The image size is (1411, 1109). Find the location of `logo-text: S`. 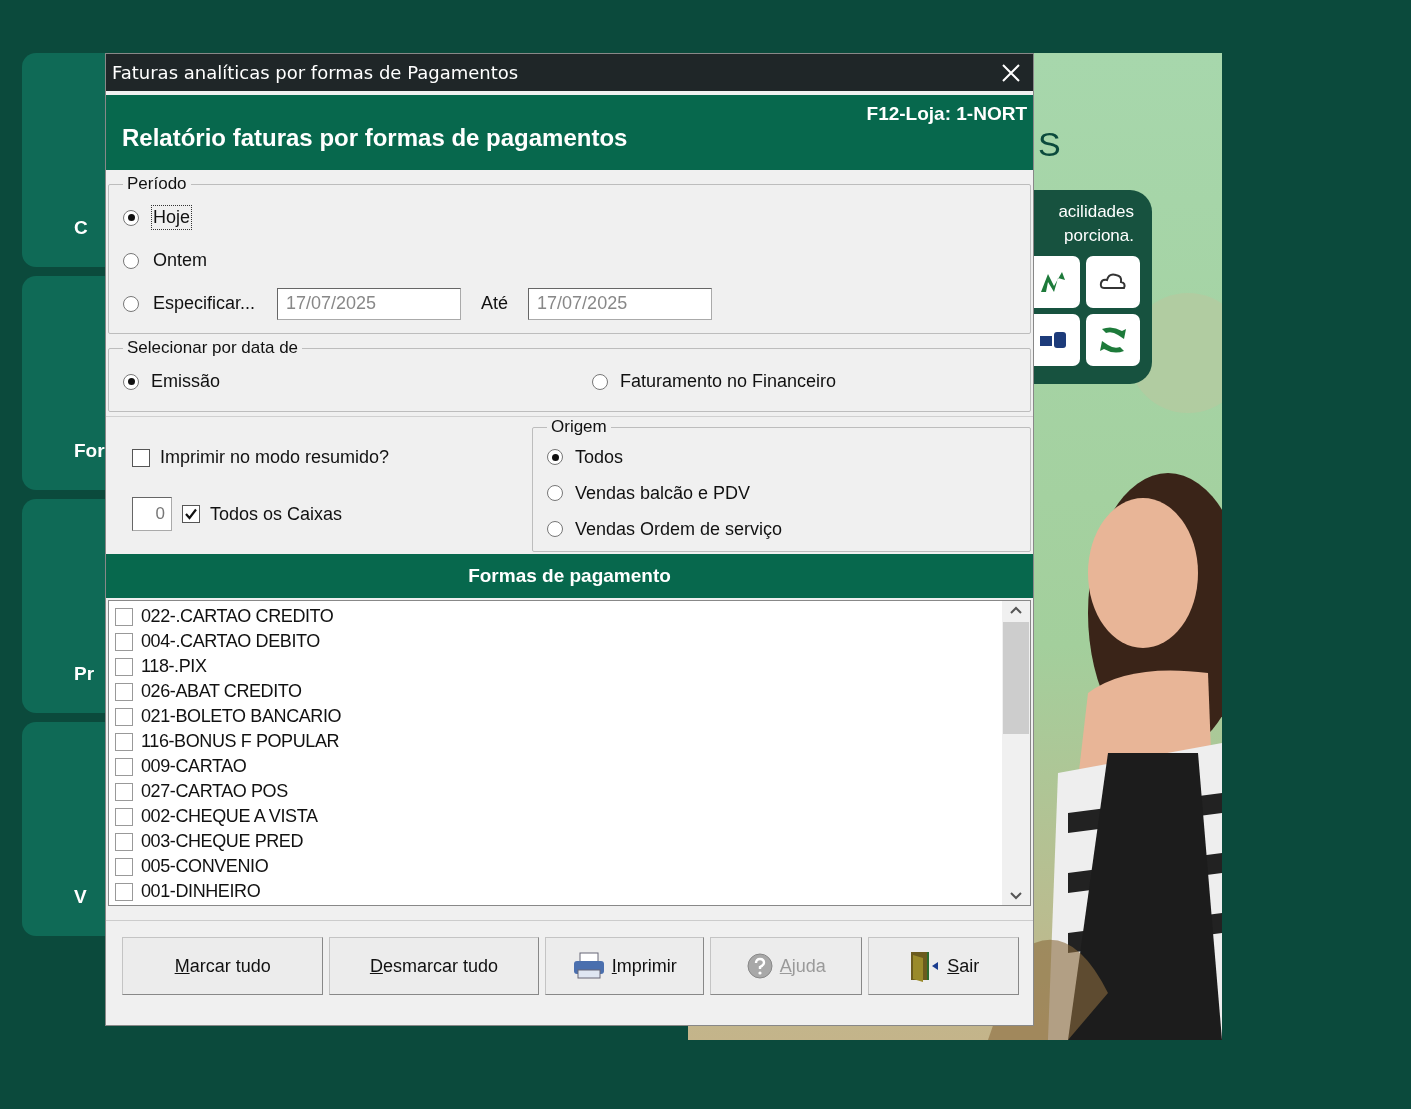

logo-text: S is located at coordinates (1049, 144).